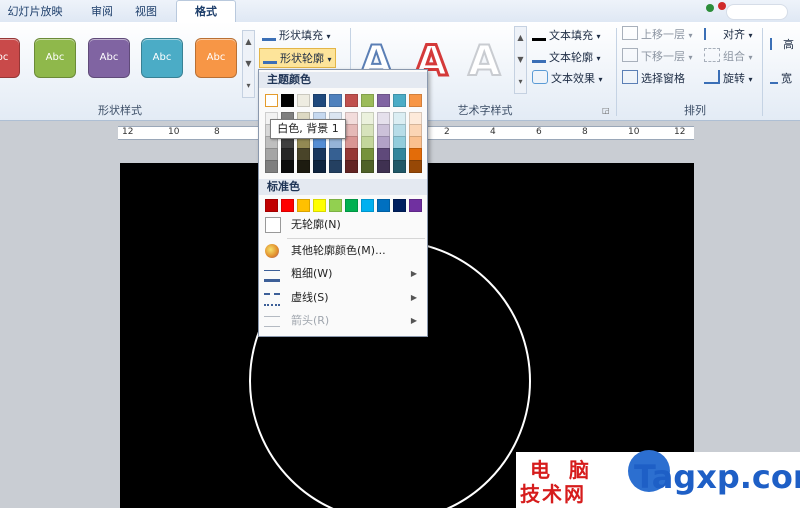 Image resolution: width=800 pixels, height=508 pixels. I want to click on selection-pane-button: 选择窗格, so click(653, 79).